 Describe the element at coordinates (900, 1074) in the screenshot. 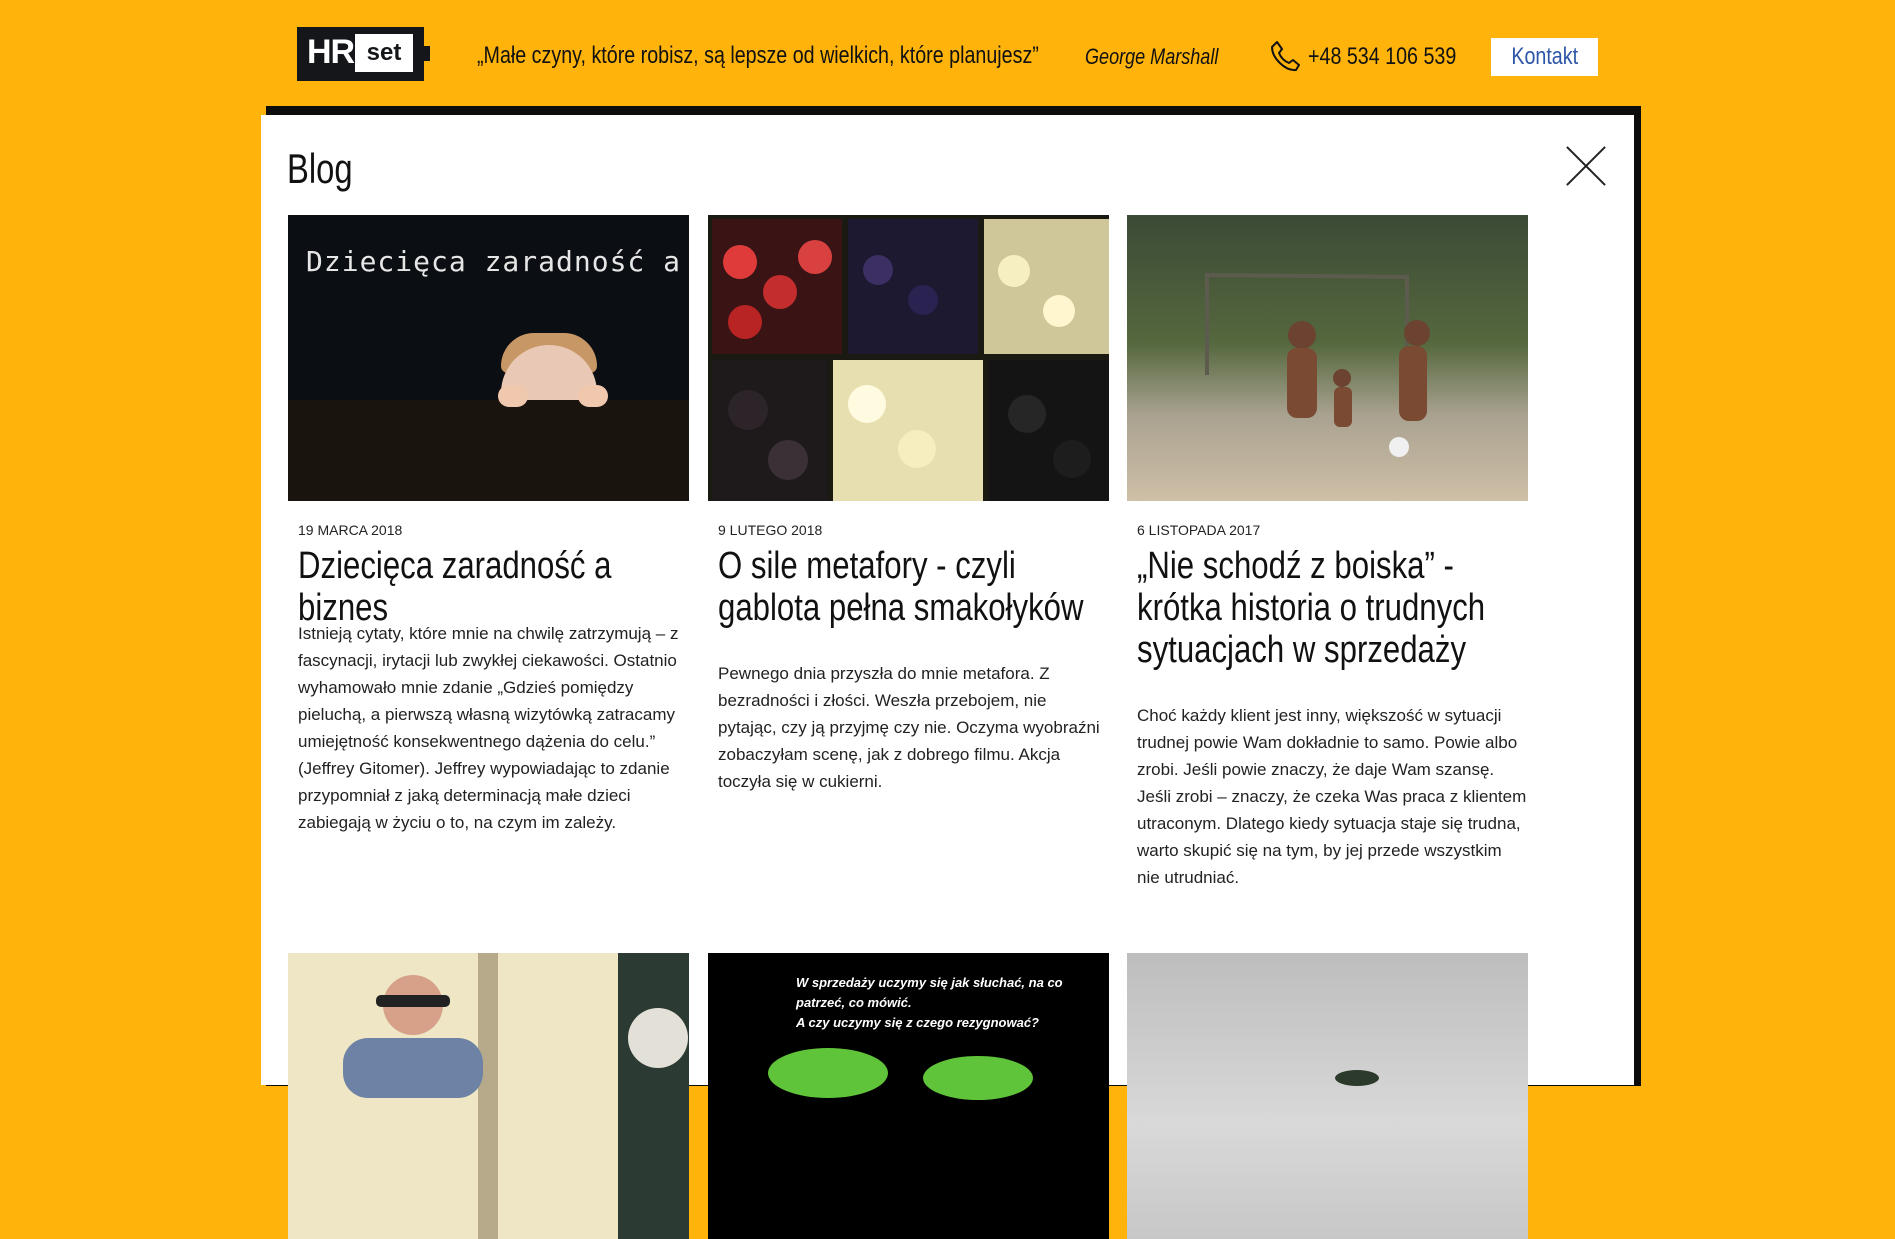

I see `kermit-scene` at that location.